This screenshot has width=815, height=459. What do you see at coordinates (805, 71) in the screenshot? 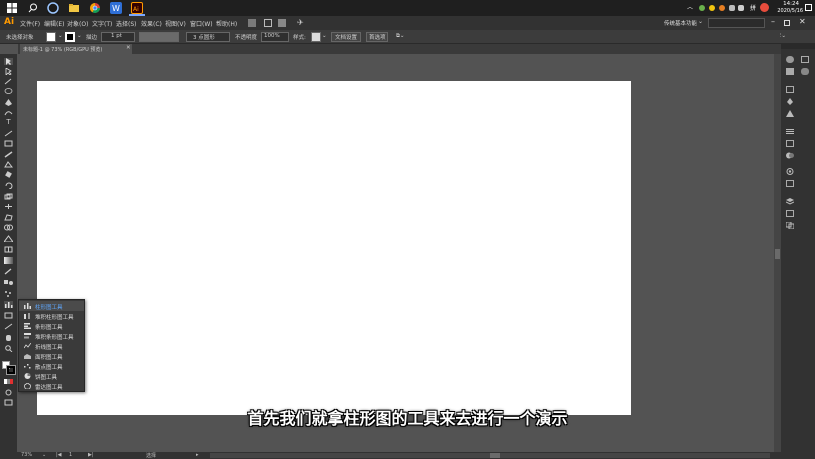
I see `cc-libraries-icon` at bounding box center [805, 71].